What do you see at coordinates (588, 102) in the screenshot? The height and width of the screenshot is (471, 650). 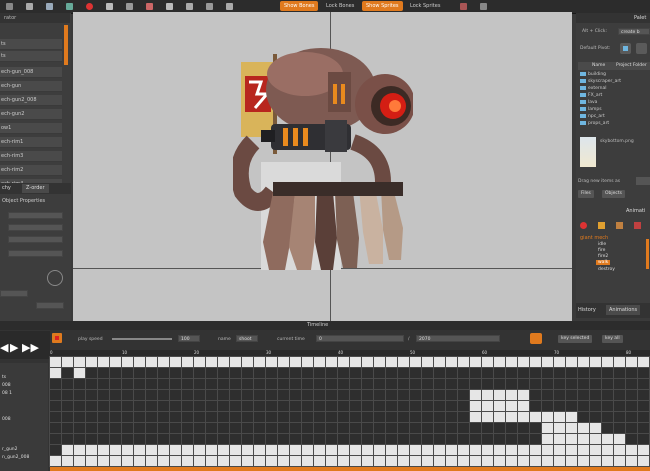 I see `tree-item: lava` at bounding box center [588, 102].